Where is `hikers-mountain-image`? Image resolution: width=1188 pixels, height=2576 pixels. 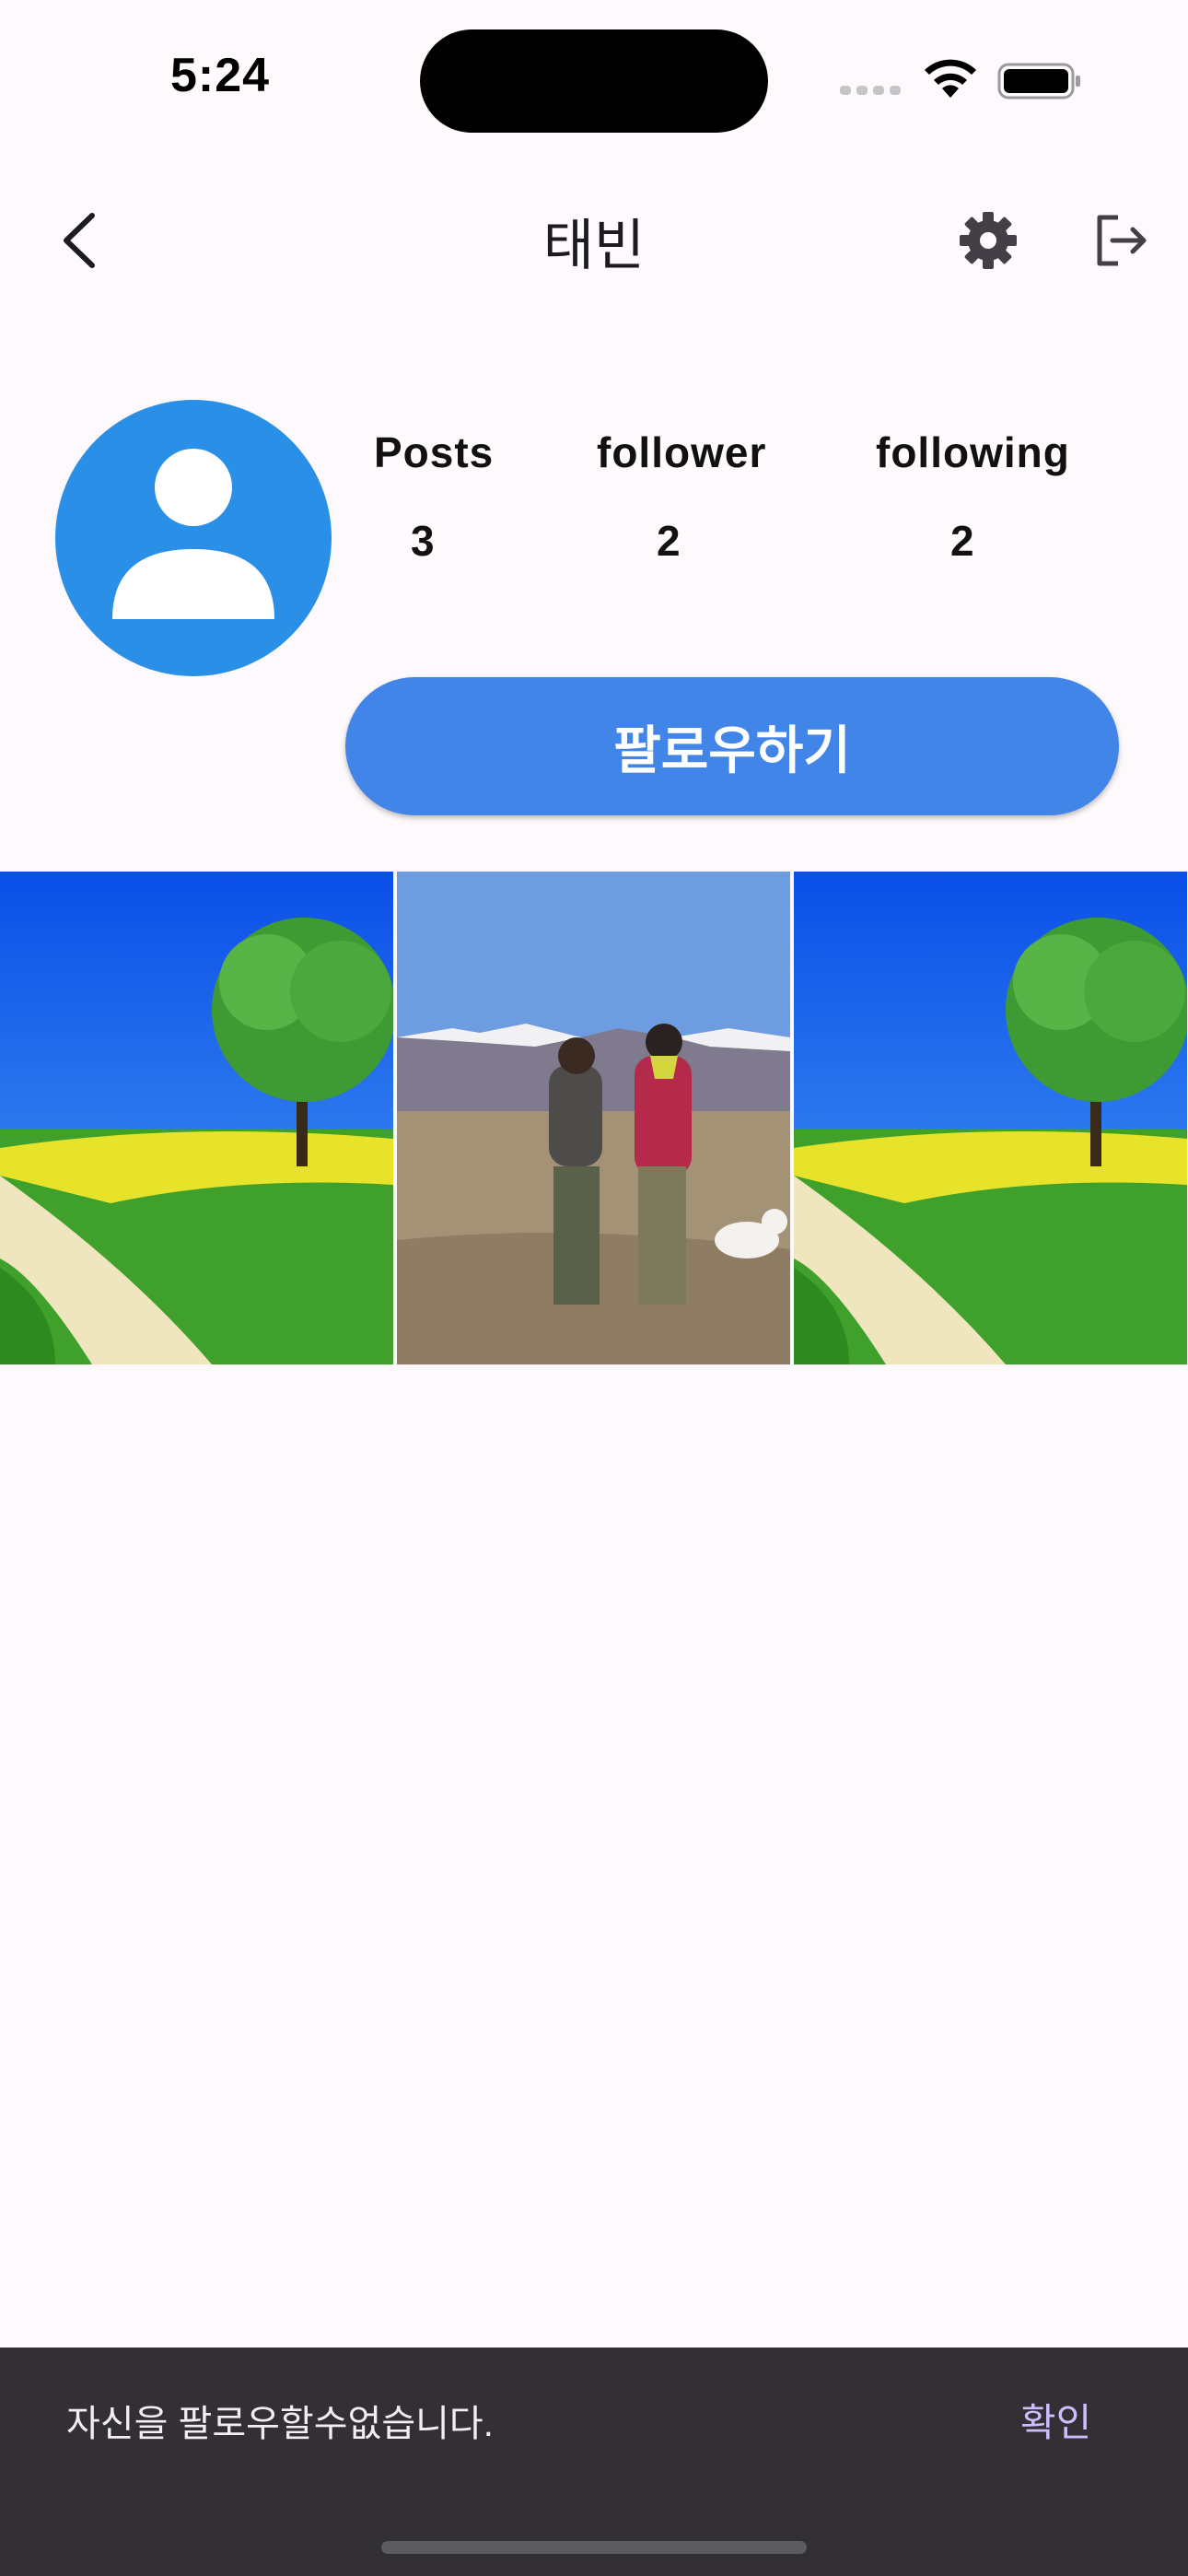 hikers-mountain-image is located at coordinates (593, 1118).